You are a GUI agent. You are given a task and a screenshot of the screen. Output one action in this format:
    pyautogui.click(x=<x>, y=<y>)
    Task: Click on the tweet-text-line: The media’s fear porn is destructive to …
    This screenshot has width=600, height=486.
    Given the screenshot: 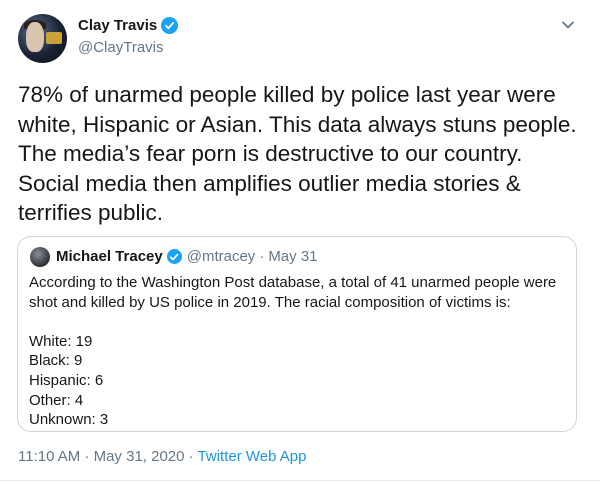 What is the action you would take?
    pyautogui.click(x=270, y=153)
    